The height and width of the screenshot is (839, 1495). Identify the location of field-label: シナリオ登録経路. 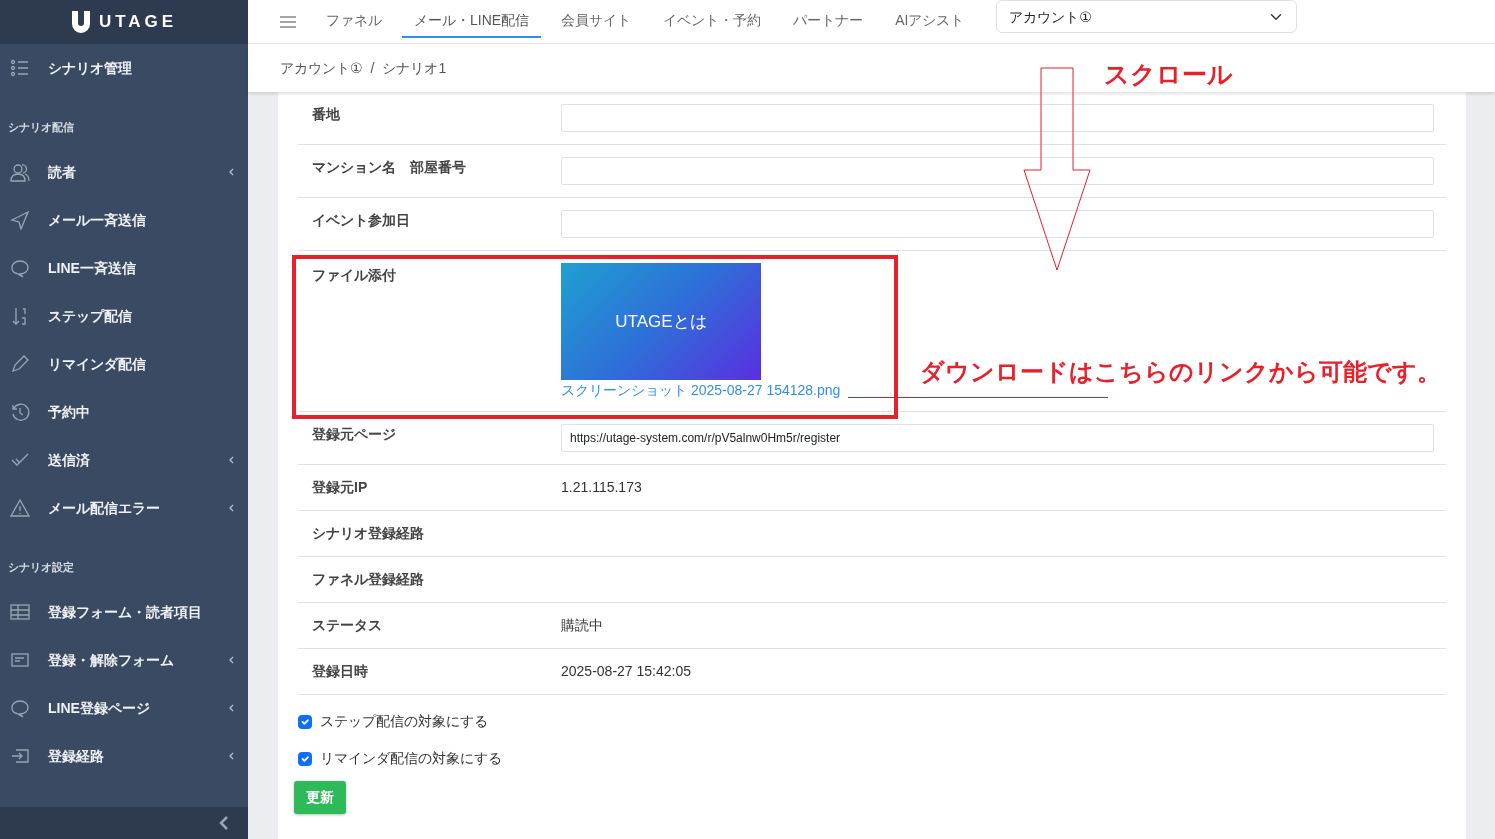
(368, 533).